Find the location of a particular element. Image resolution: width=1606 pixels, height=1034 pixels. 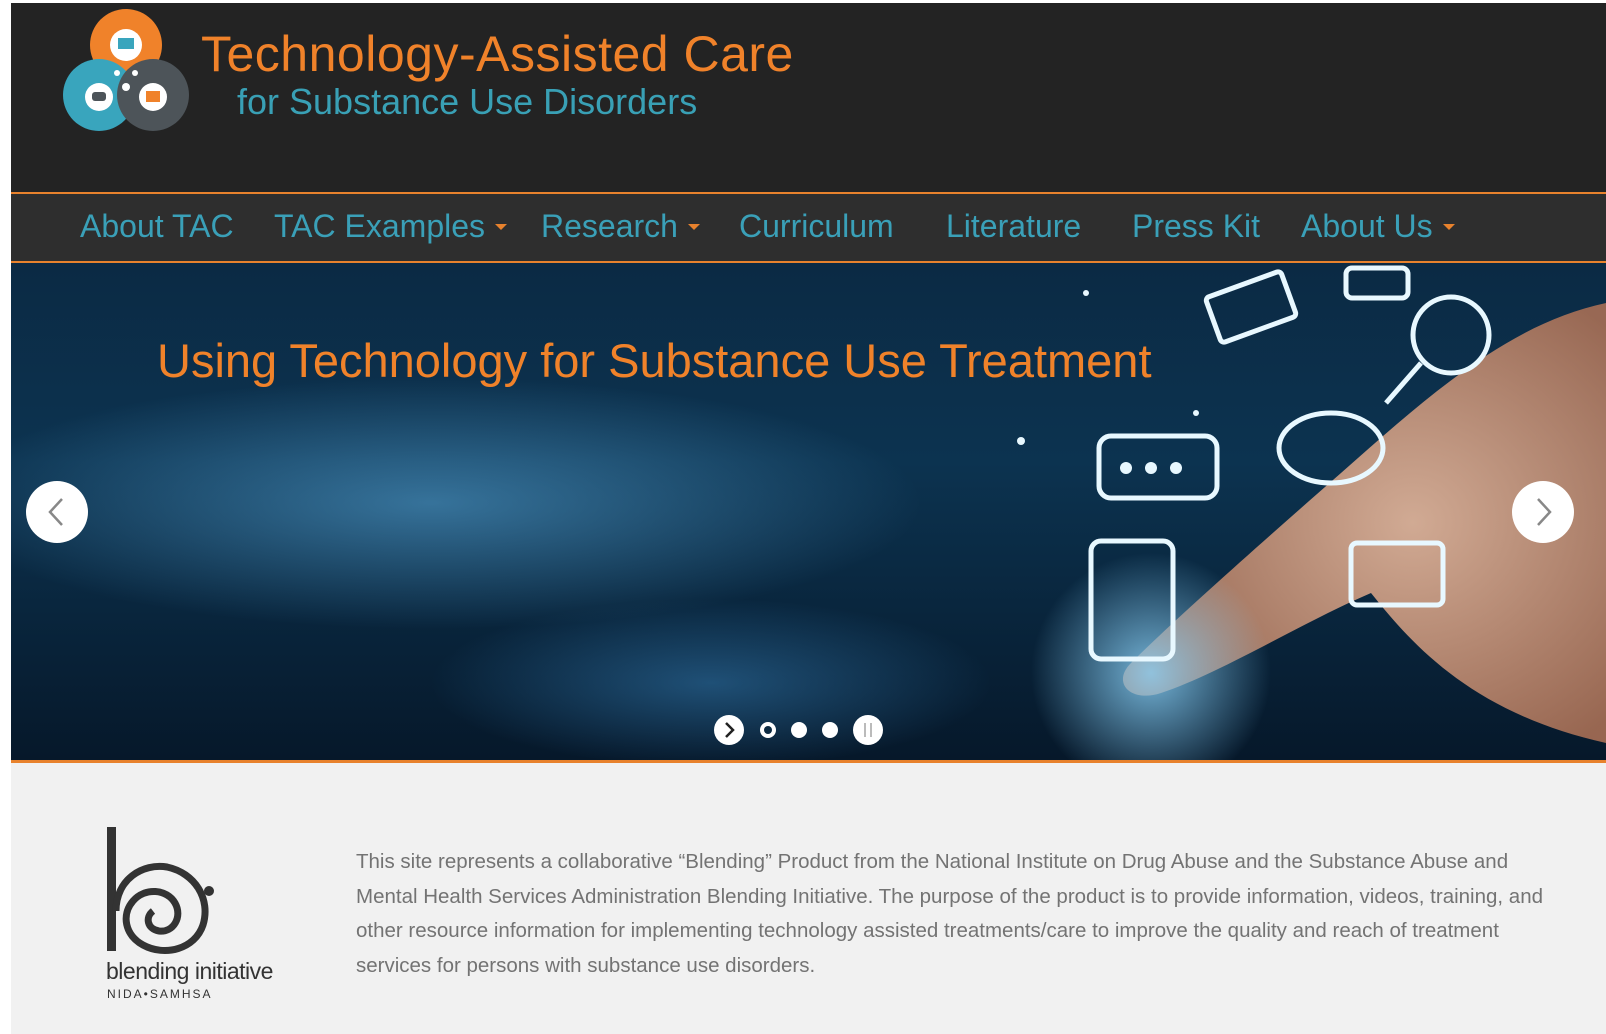

site-title: Technology-Assisted Care is located at coordinates (497, 54).